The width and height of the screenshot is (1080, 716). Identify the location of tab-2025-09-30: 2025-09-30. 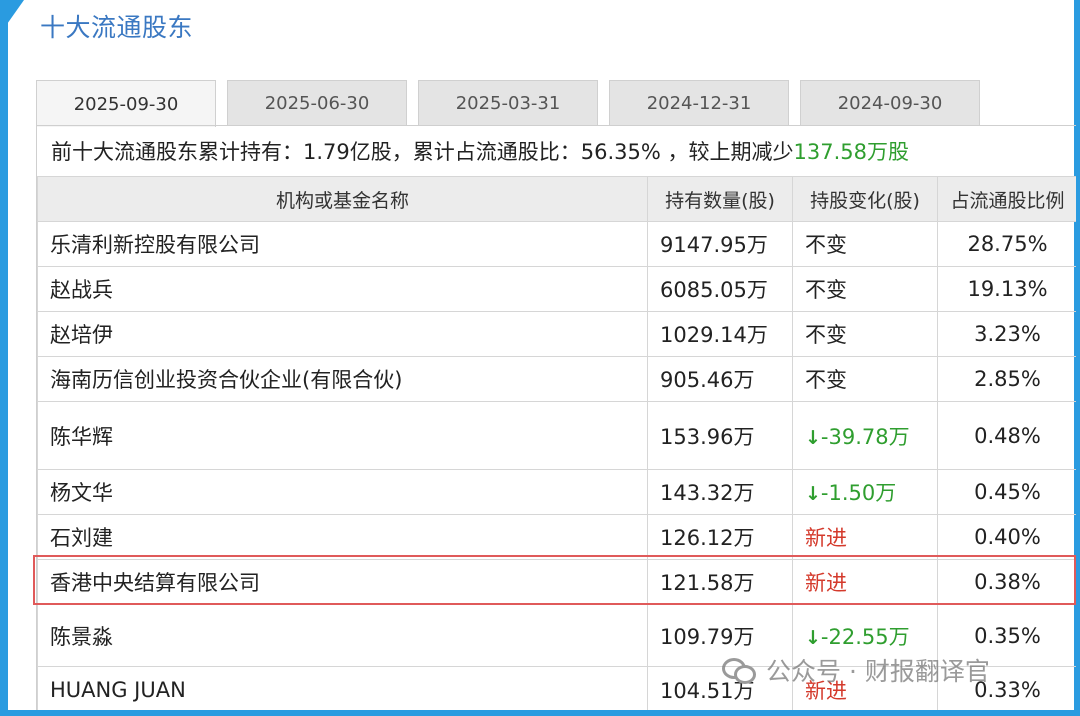
(126, 103).